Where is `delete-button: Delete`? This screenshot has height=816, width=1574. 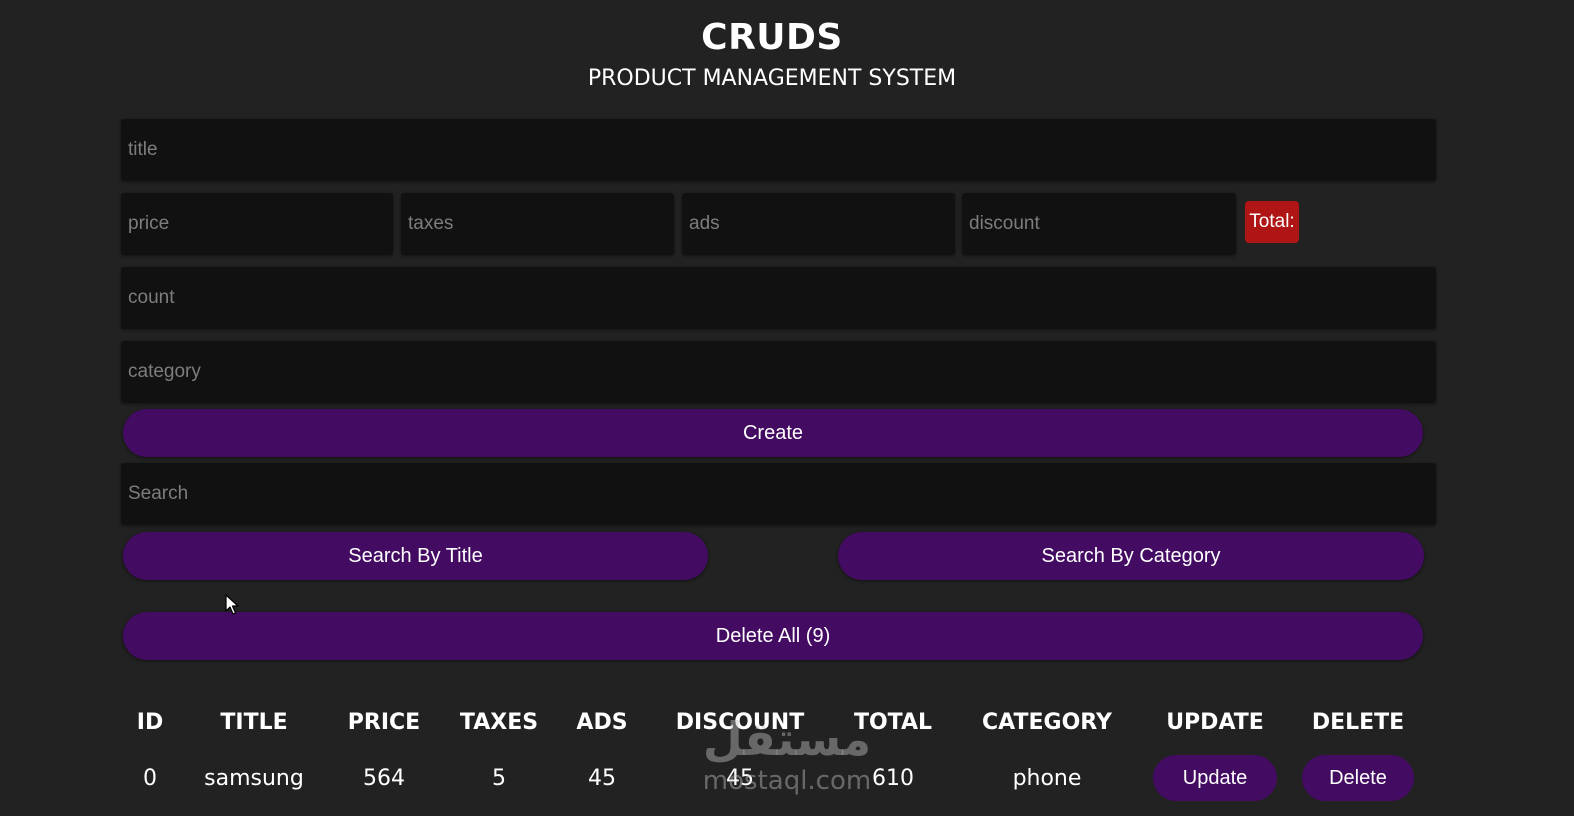 delete-button: Delete is located at coordinates (1358, 778).